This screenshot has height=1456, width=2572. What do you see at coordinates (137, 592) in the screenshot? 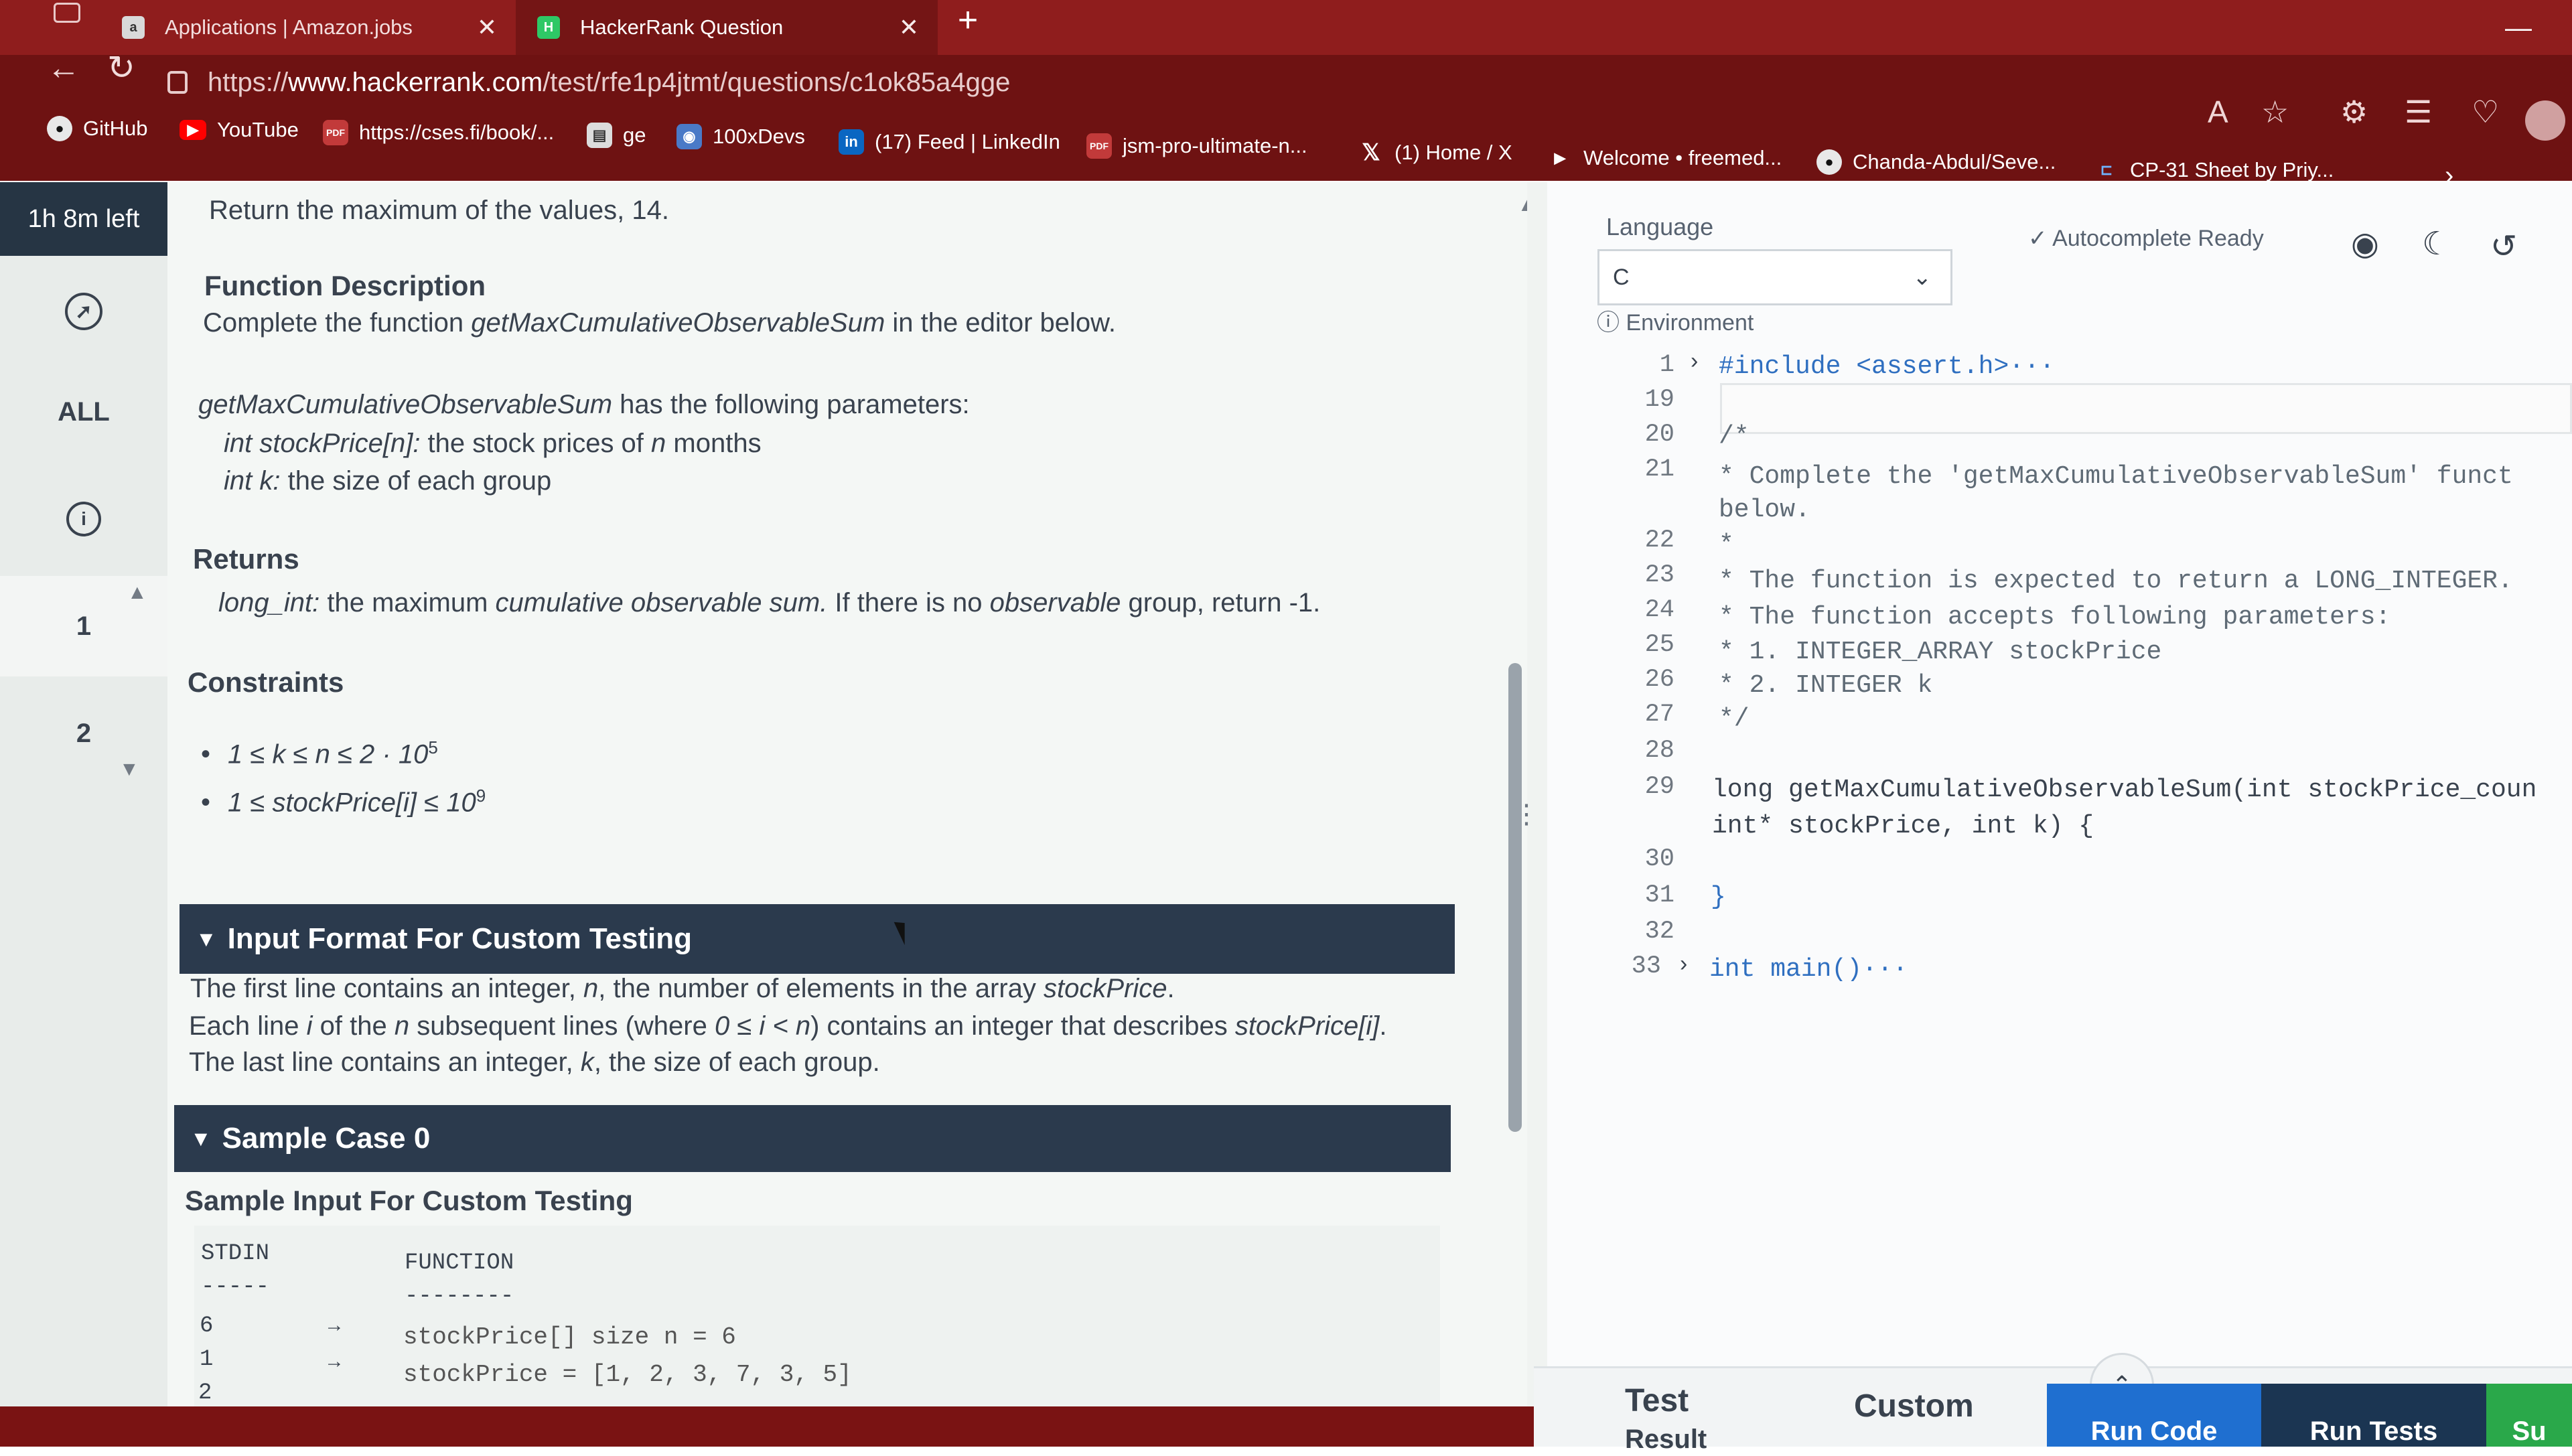
I see `rail-scroll-up-icon: ▲` at bounding box center [137, 592].